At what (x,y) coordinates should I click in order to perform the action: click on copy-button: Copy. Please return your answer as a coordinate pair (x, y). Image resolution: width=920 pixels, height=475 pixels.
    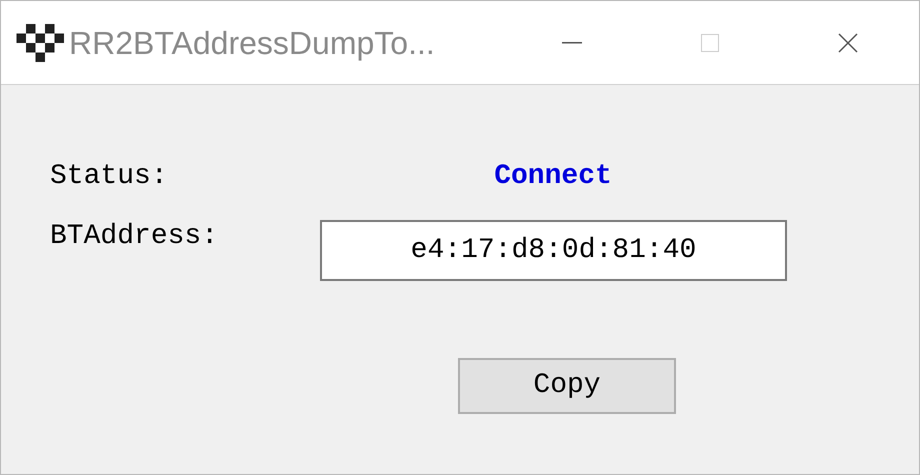
    Looking at the image, I should click on (567, 386).